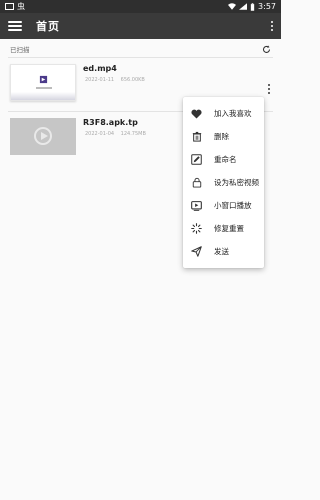 The width and height of the screenshot is (320, 500). What do you see at coordinates (272, 26) in the screenshot?
I see `overflow-menu-icon` at bounding box center [272, 26].